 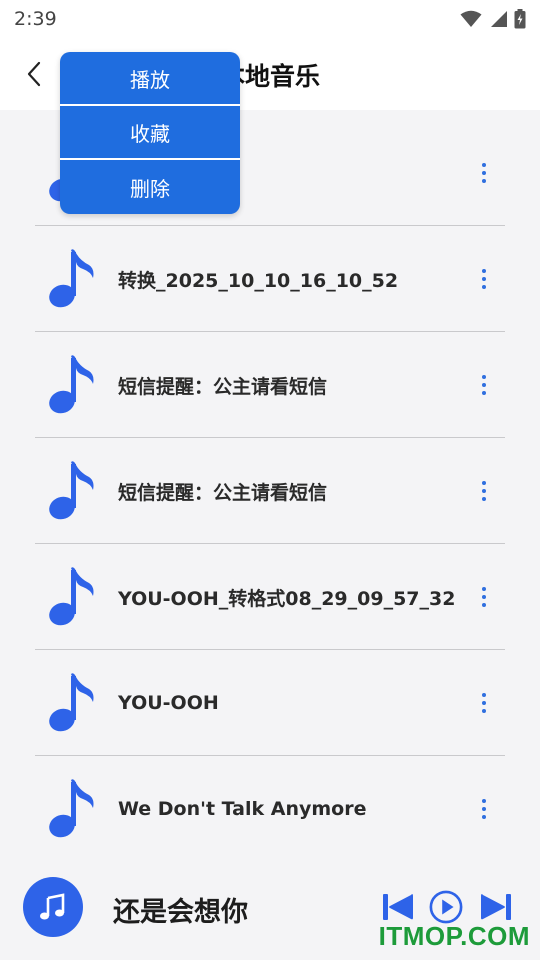 I want to click on song-title: We Don't Talk Anymore, so click(x=242, y=809).